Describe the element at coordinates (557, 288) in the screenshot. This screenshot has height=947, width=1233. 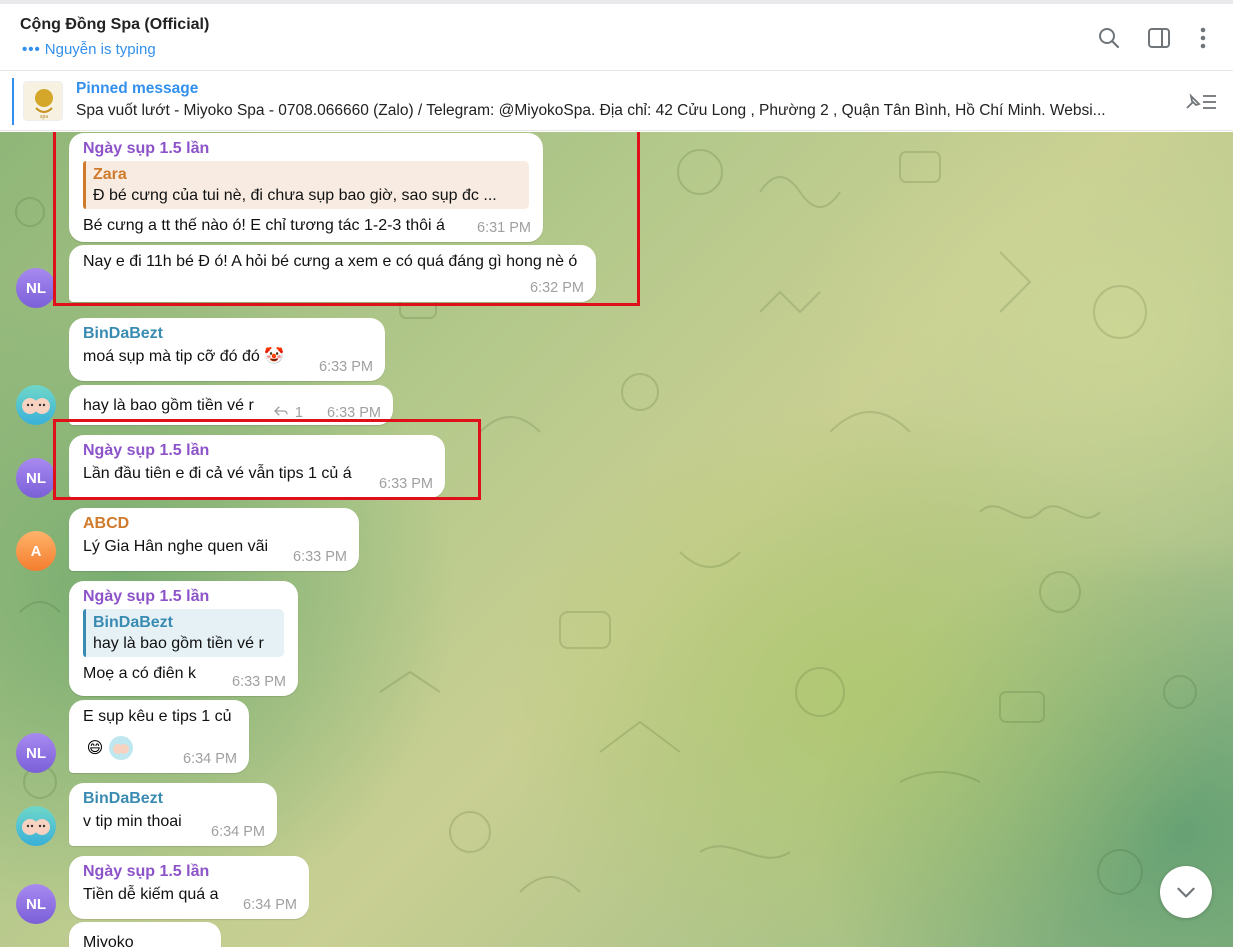
I see `message-time: 6:32 PM` at that location.